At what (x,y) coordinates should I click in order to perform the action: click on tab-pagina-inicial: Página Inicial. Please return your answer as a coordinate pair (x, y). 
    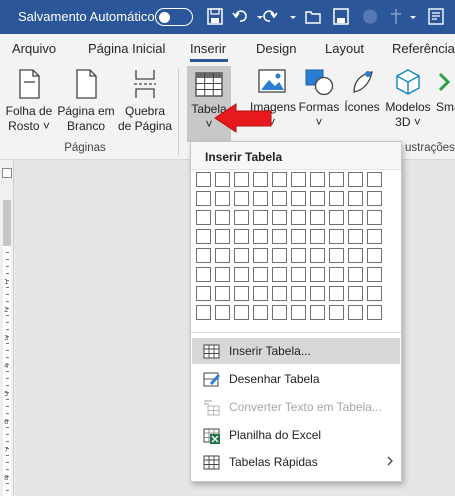
    Looking at the image, I should click on (126, 48).